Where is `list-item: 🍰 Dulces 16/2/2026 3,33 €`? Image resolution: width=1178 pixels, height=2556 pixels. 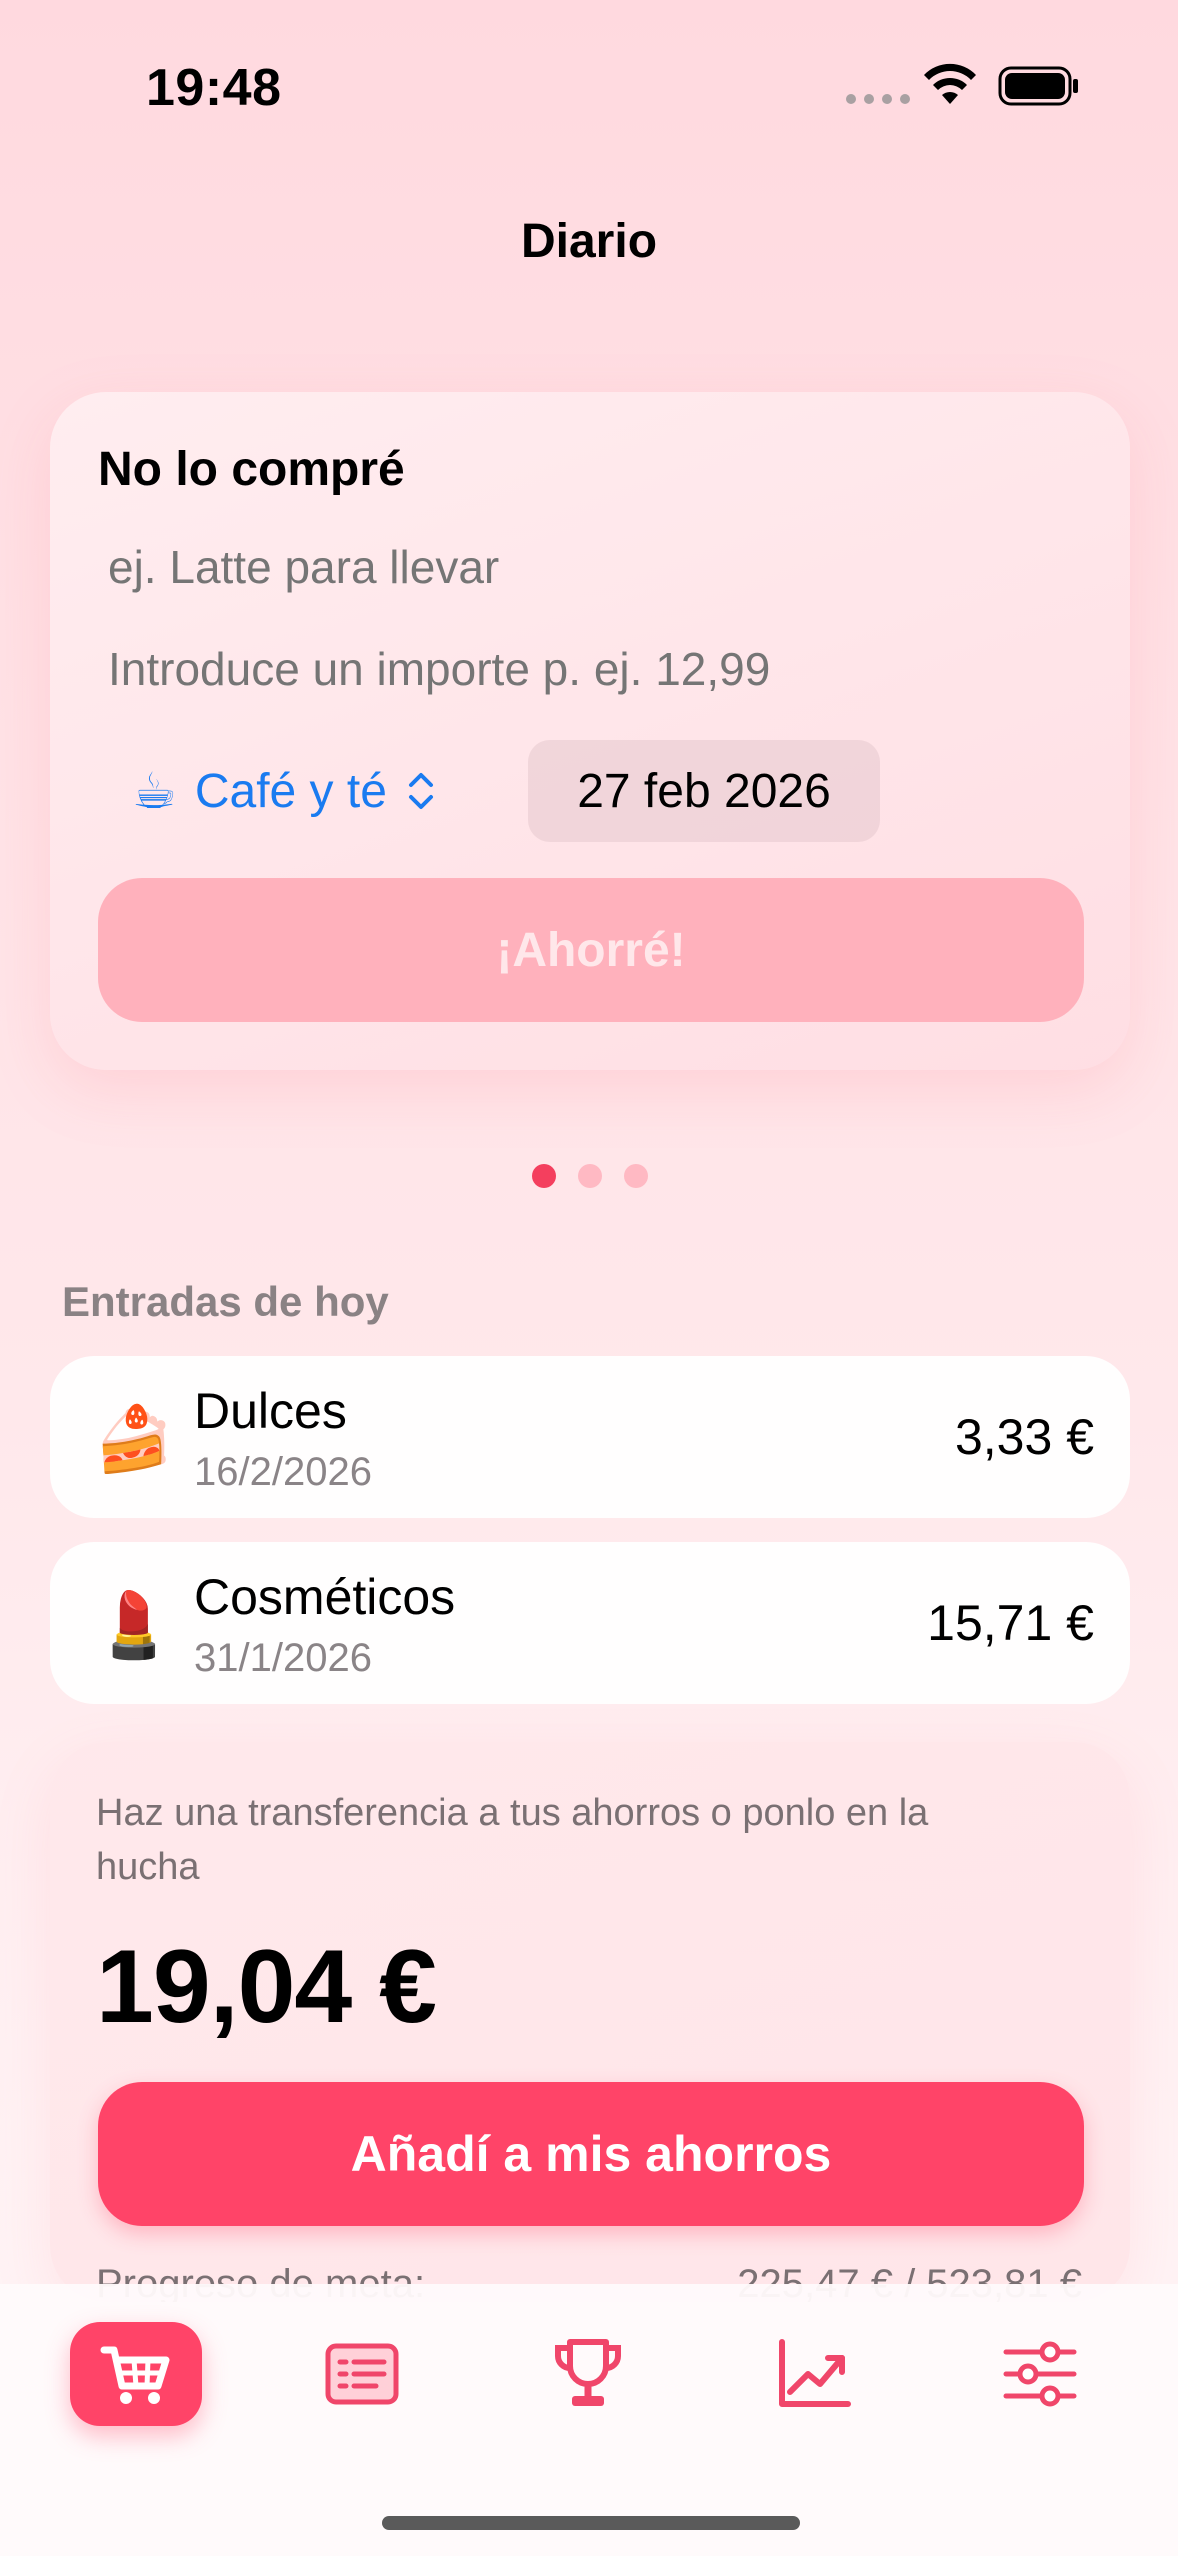 list-item: 🍰 Dulces 16/2/2026 3,33 € is located at coordinates (590, 1437).